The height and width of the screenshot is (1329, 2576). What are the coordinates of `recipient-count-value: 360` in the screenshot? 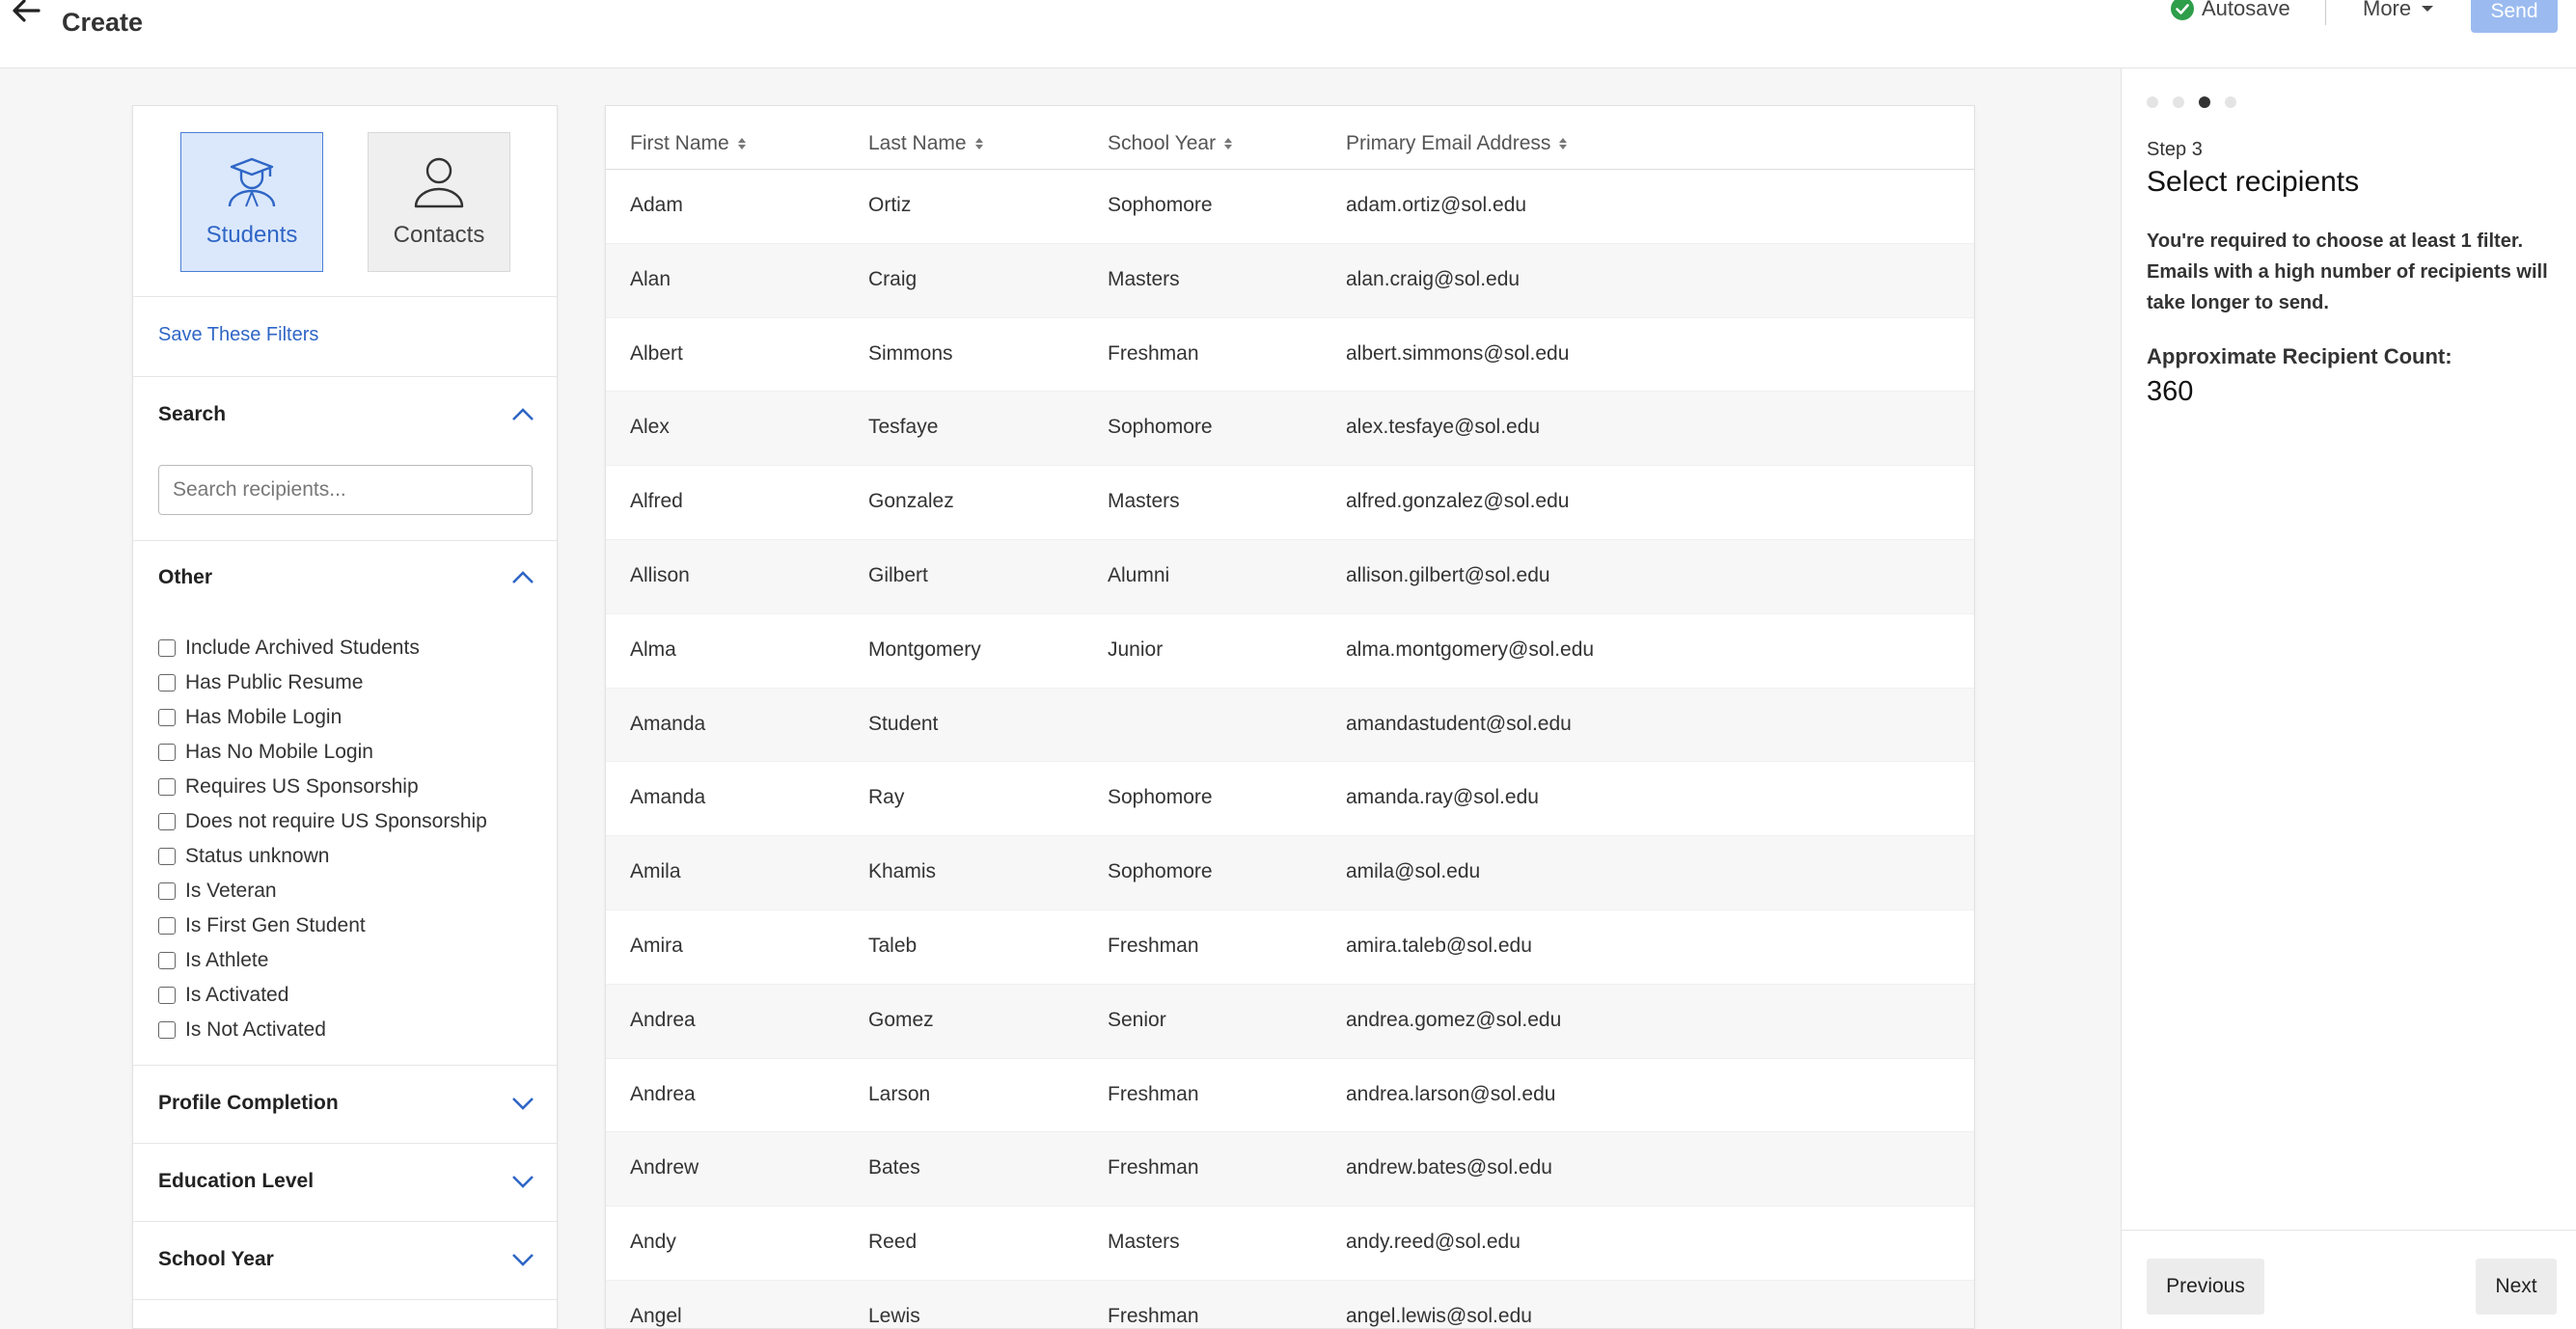 It's located at (2170, 391).